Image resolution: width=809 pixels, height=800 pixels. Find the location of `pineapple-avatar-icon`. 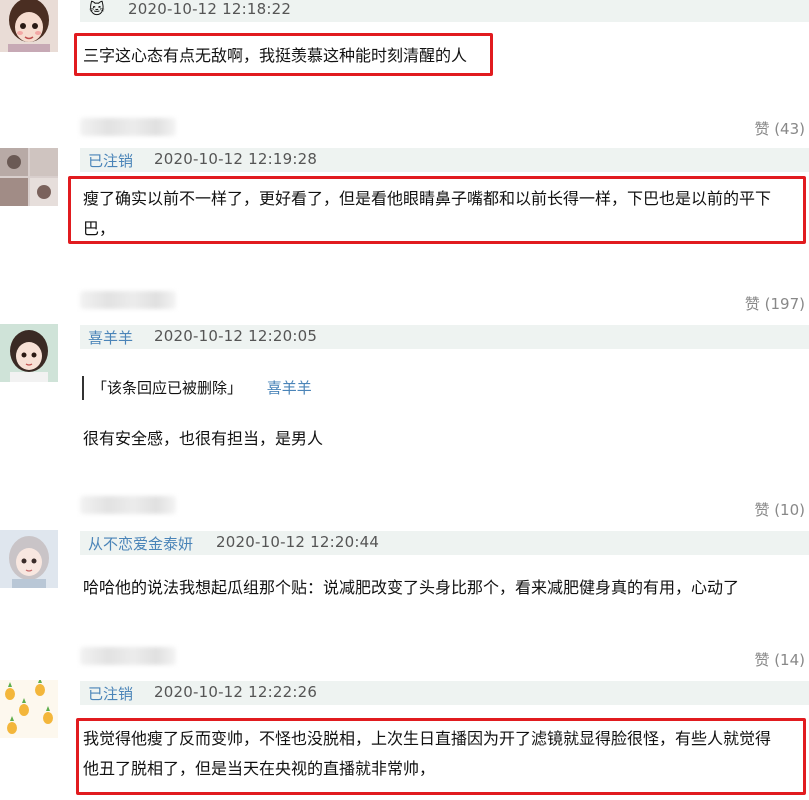

pineapple-avatar-icon is located at coordinates (29, 709).